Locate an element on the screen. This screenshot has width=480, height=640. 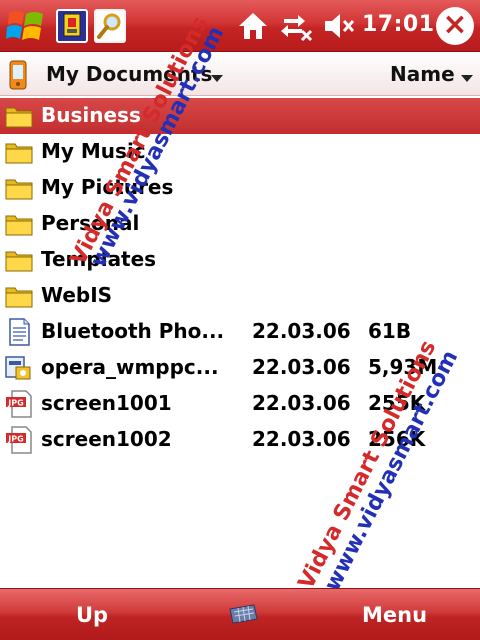
home-icon is located at coordinates (253, 26).